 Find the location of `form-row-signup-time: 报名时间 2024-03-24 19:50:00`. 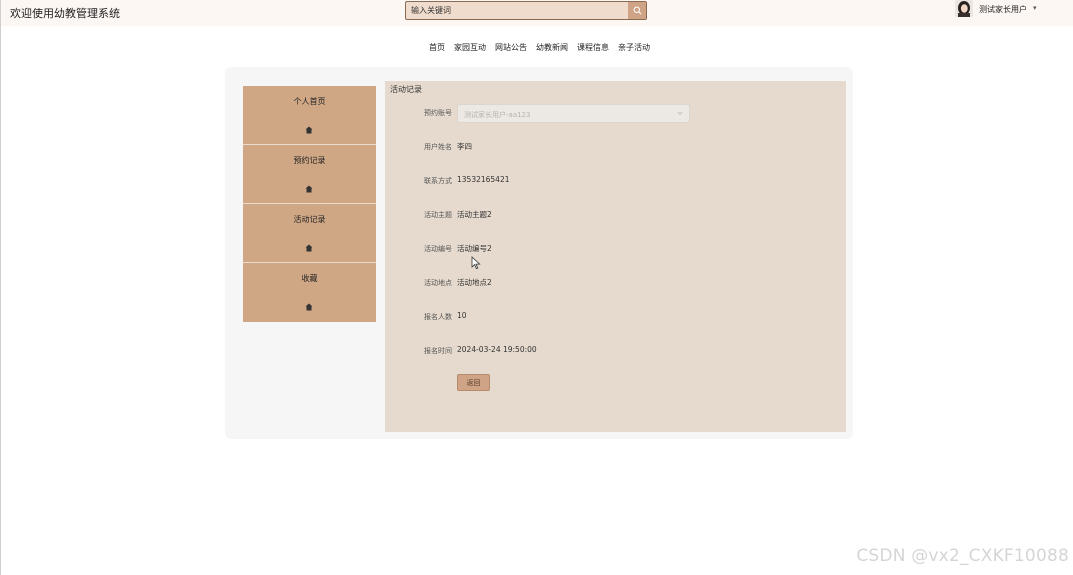

form-row-signup-time: 报名时间 2024-03-24 19:50:00 is located at coordinates (615, 350).